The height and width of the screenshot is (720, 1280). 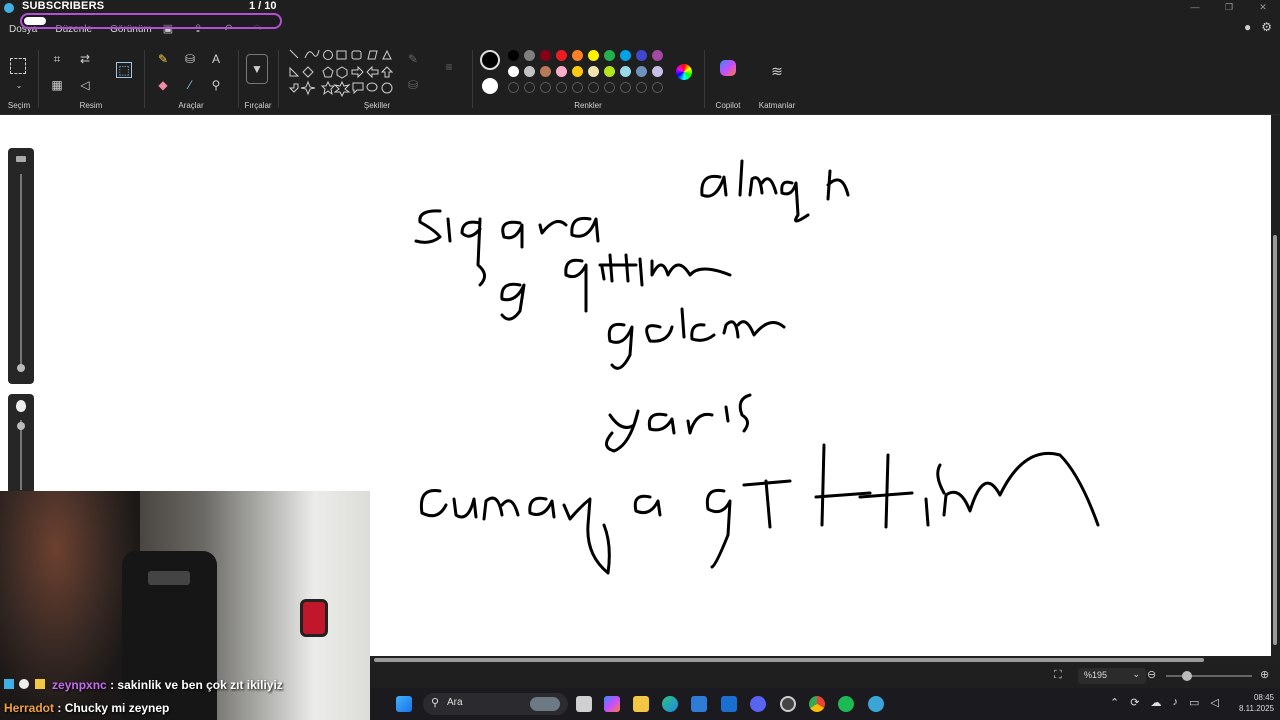 I want to click on edit-colors-icon, so click(x=684, y=72).